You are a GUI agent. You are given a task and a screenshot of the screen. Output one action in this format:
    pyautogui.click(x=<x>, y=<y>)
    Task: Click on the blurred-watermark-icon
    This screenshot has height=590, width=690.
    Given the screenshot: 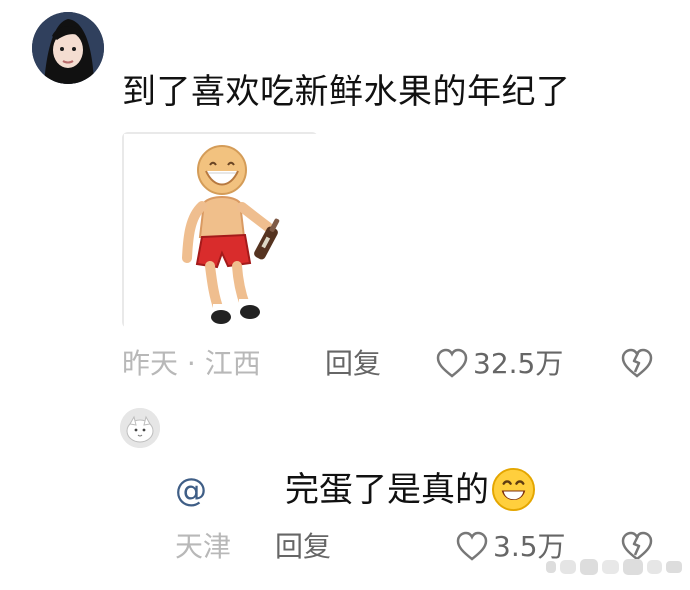 What is the action you would take?
    pyautogui.click(x=614, y=567)
    